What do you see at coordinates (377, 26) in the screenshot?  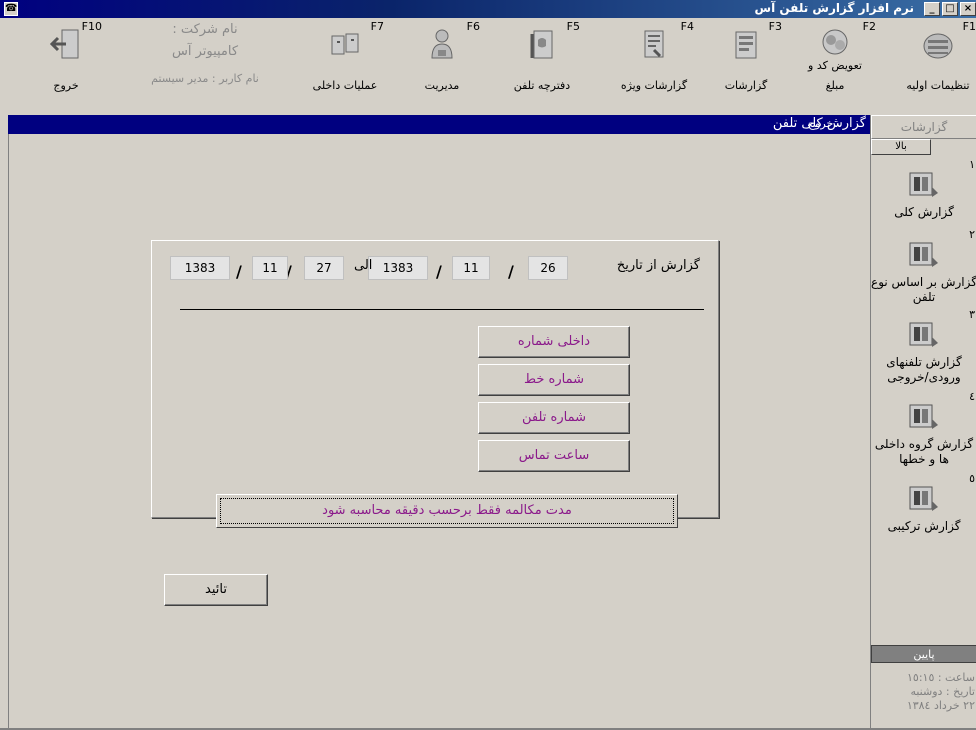 I see `fkey-label: F7` at bounding box center [377, 26].